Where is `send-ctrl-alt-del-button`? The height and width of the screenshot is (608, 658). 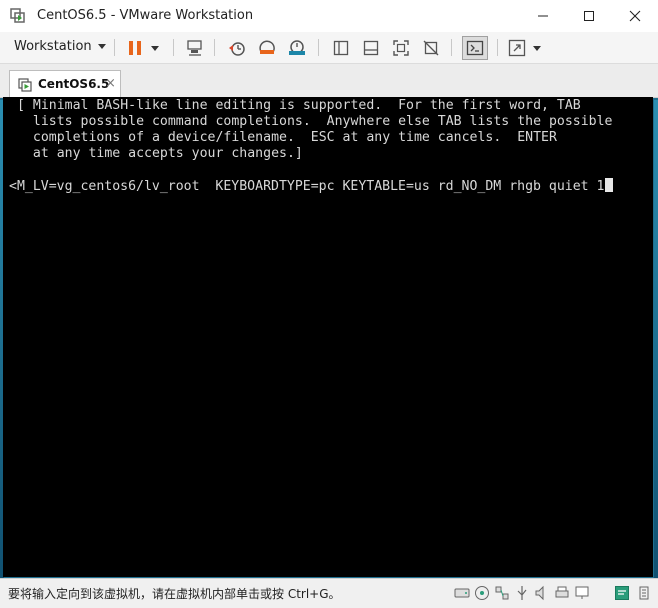 send-ctrl-alt-del-button is located at coordinates (195, 48).